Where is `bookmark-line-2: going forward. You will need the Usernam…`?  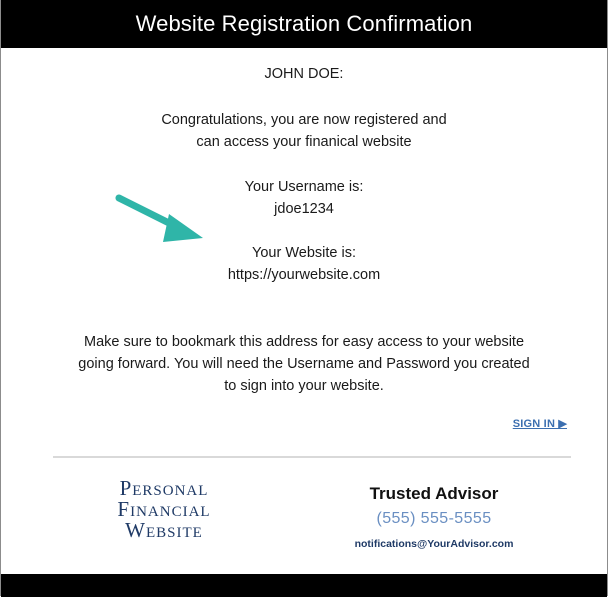 bookmark-line-2: going forward. You will need the Usernam… is located at coordinates (304, 364).